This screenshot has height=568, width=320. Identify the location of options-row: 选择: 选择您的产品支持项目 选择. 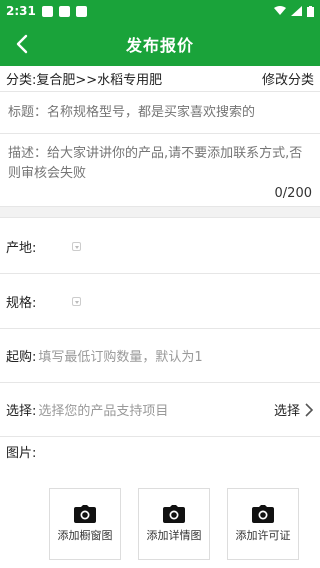
(160, 410).